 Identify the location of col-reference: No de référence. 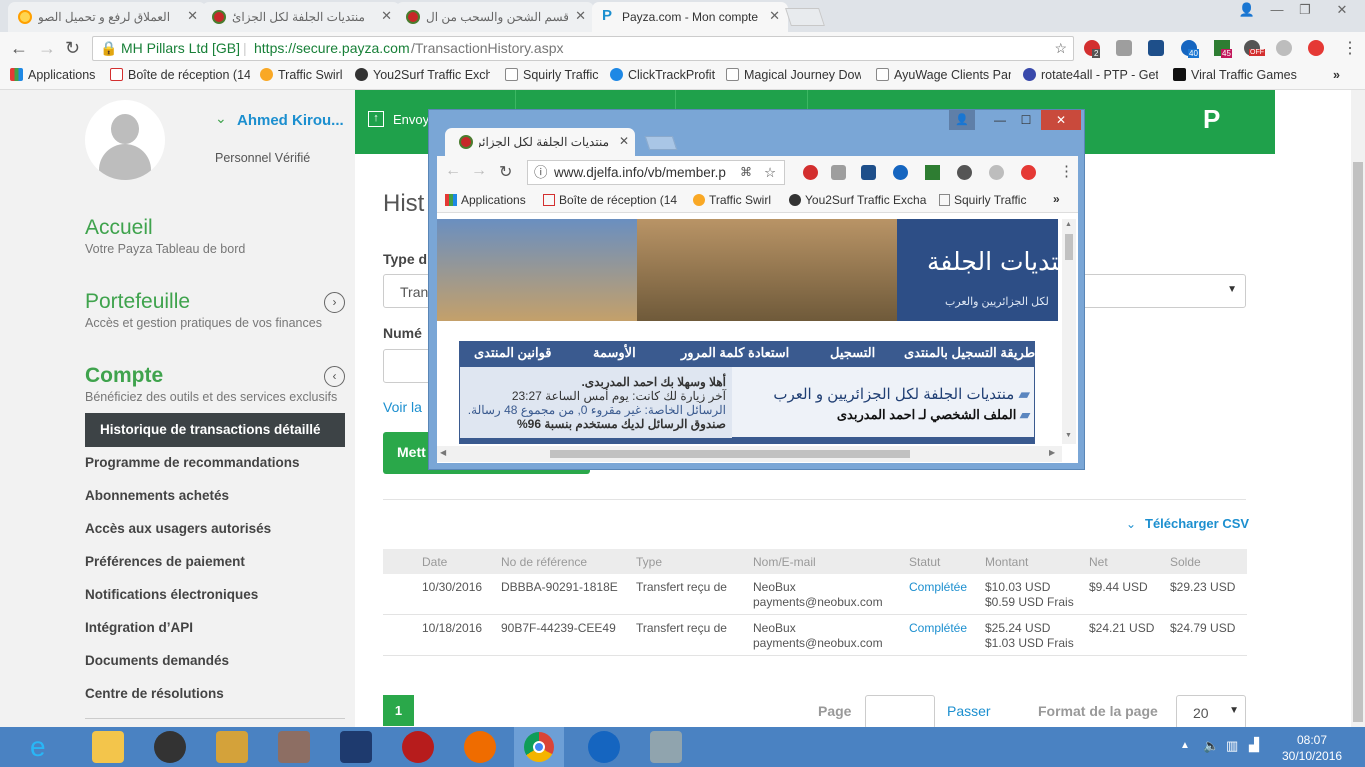
(544, 562).